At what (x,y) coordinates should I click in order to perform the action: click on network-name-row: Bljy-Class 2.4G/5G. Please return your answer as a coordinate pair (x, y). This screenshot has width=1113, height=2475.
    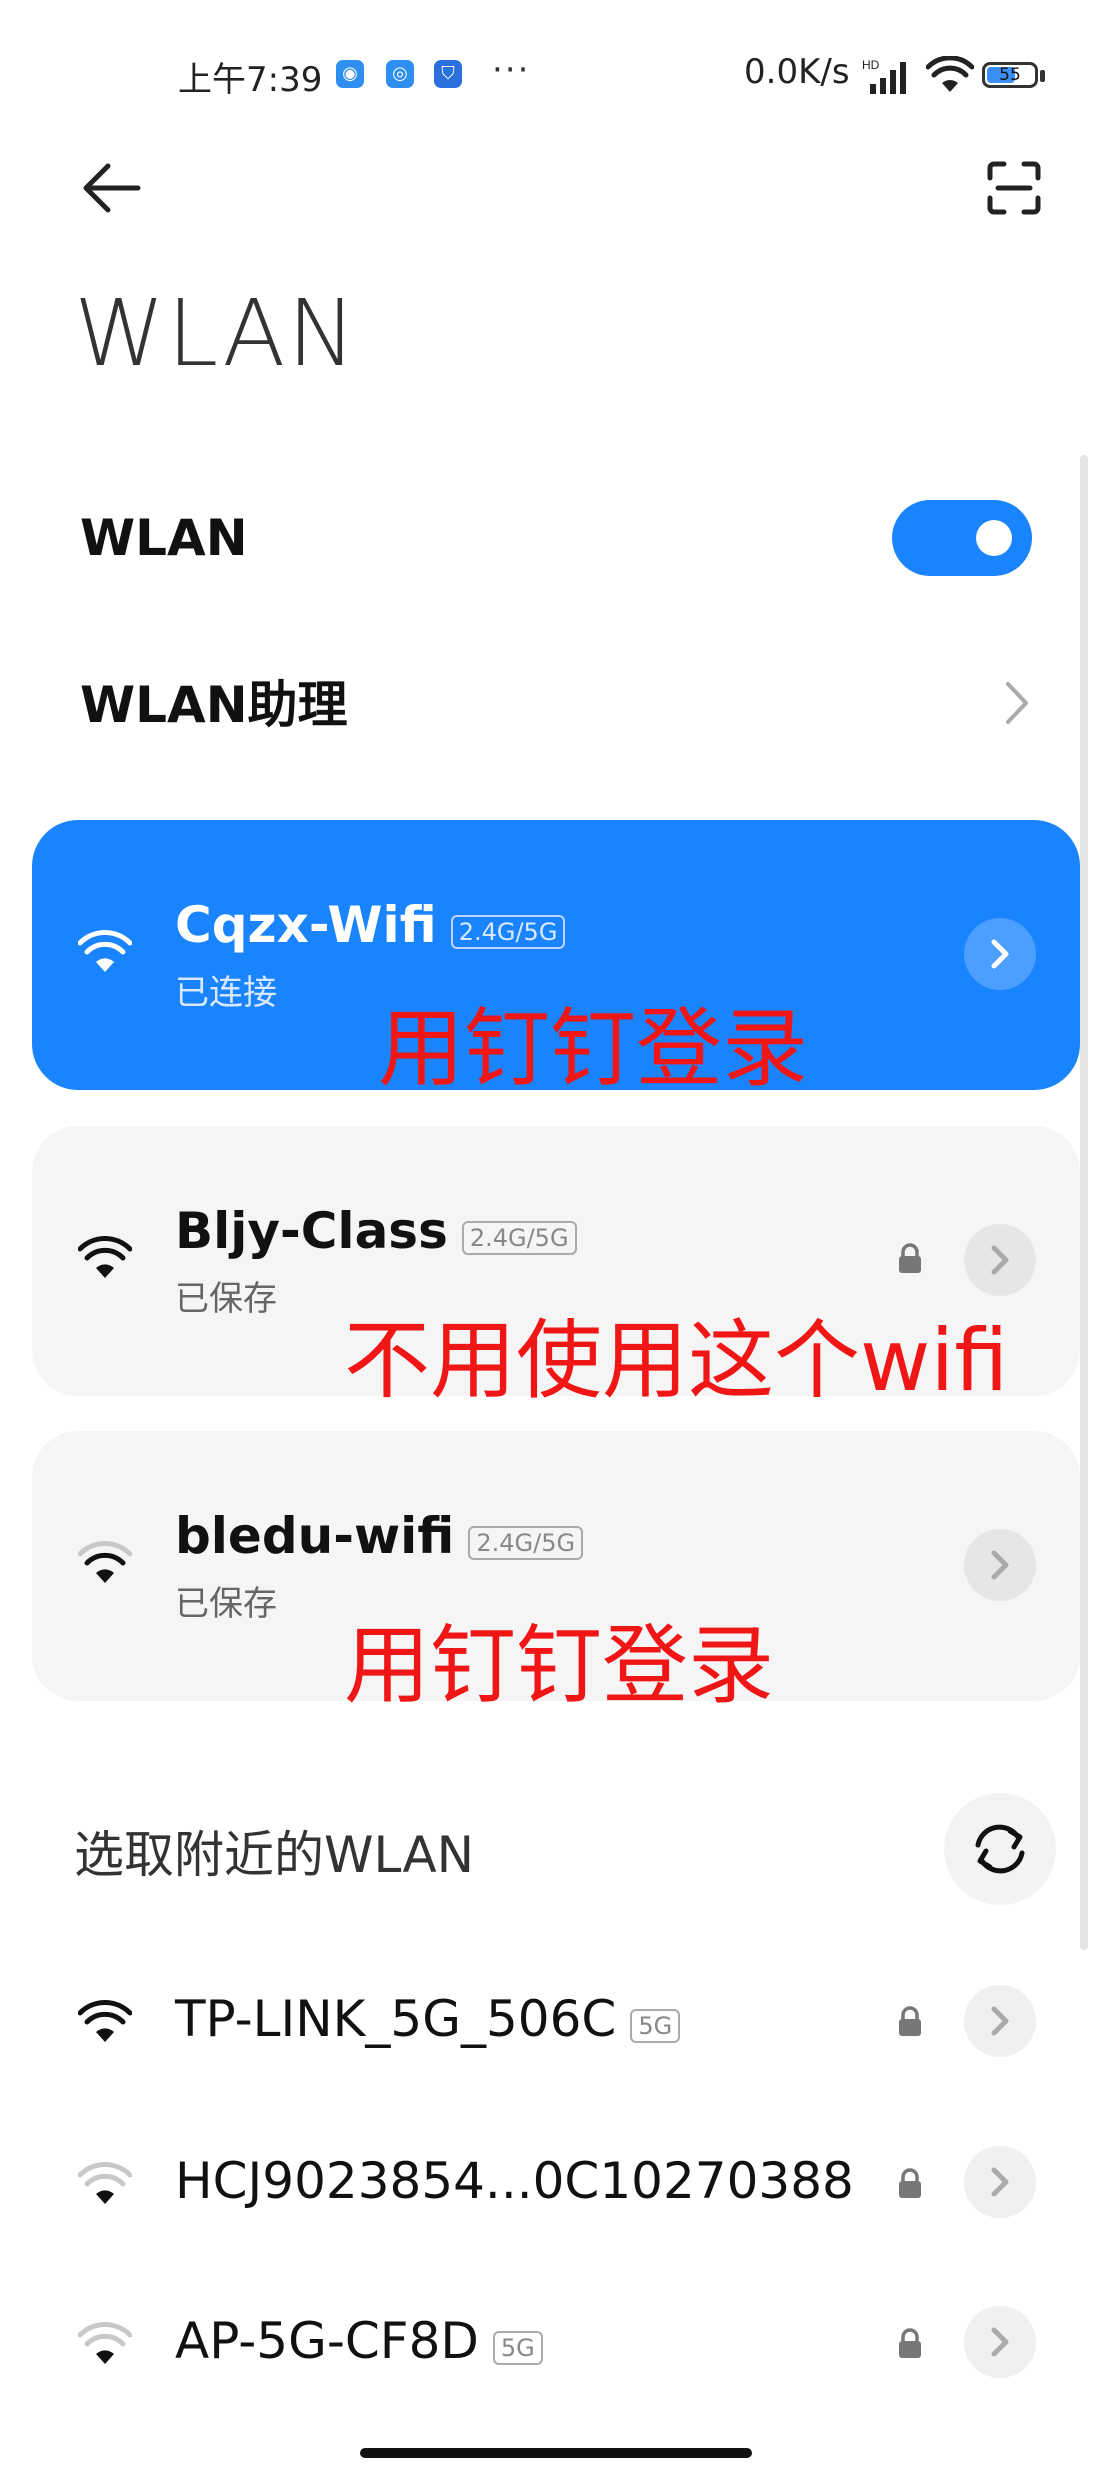
    Looking at the image, I should click on (376, 1231).